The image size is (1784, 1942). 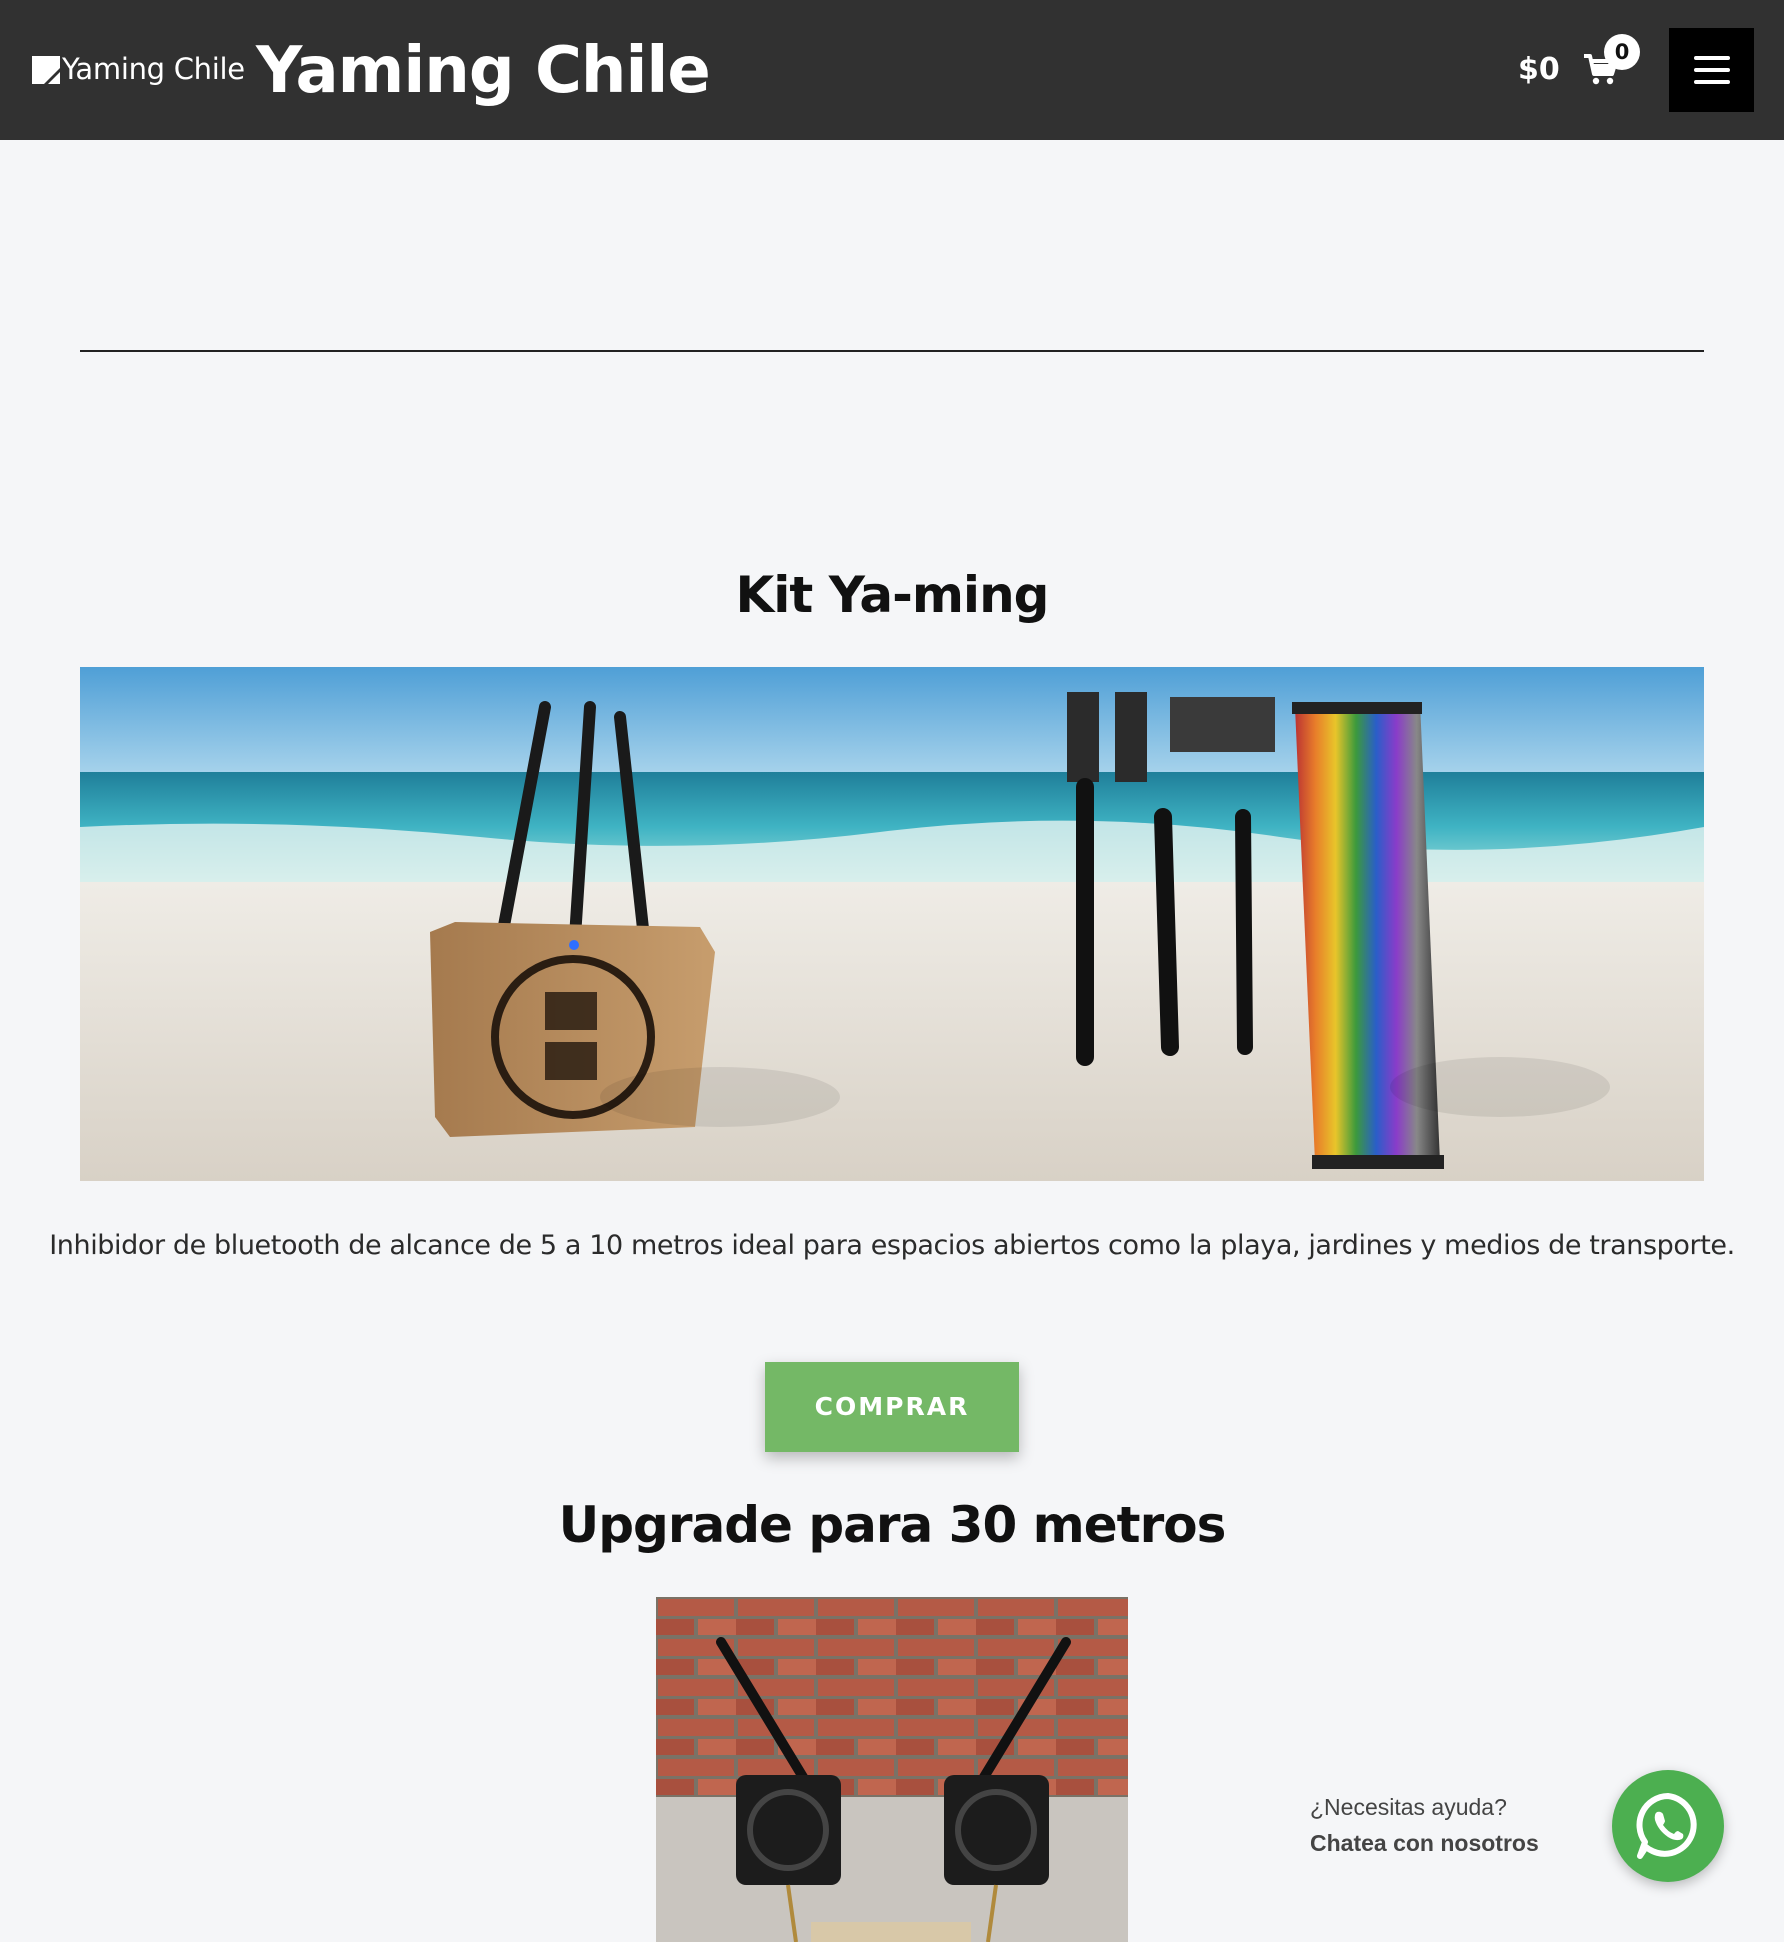 What do you see at coordinates (892, 351) in the screenshot?
I see `section-divider` at bounding box center [892, 351].